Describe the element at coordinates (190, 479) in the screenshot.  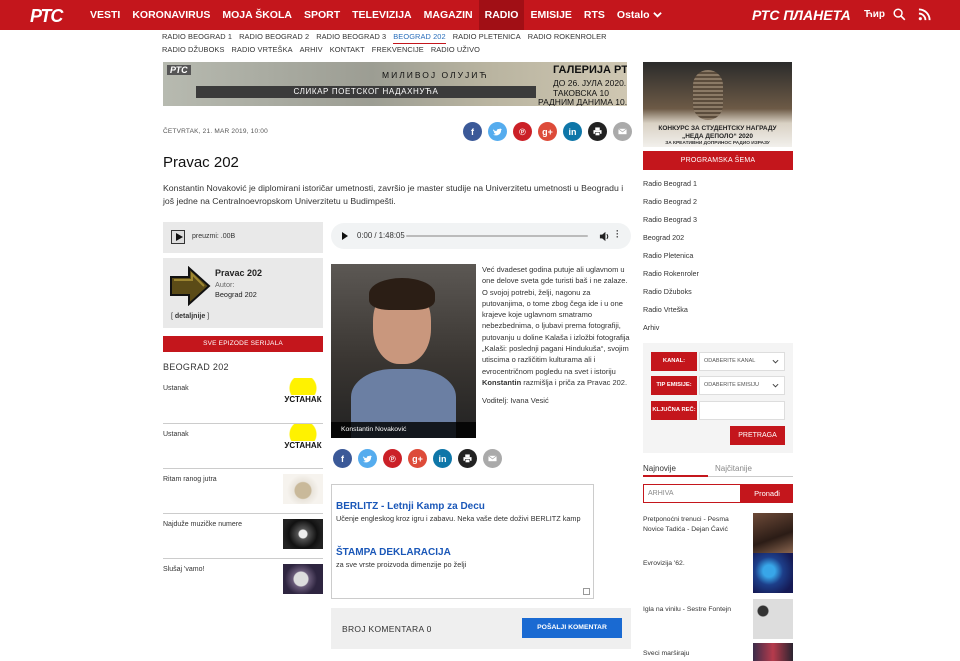
I see `episode-title: Ritam ranog jutra` at that location.